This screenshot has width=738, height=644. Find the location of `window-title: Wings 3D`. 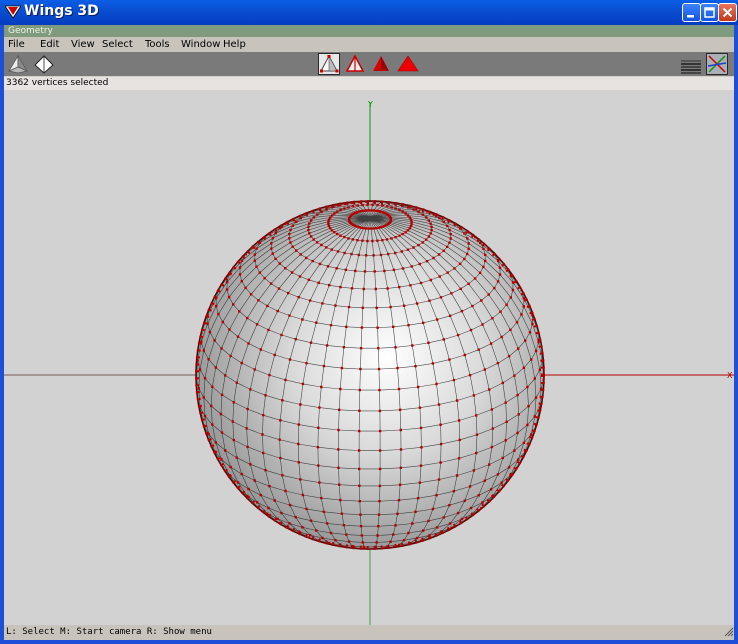

window-title: Wings 3D is located at coordinates (61, 11).